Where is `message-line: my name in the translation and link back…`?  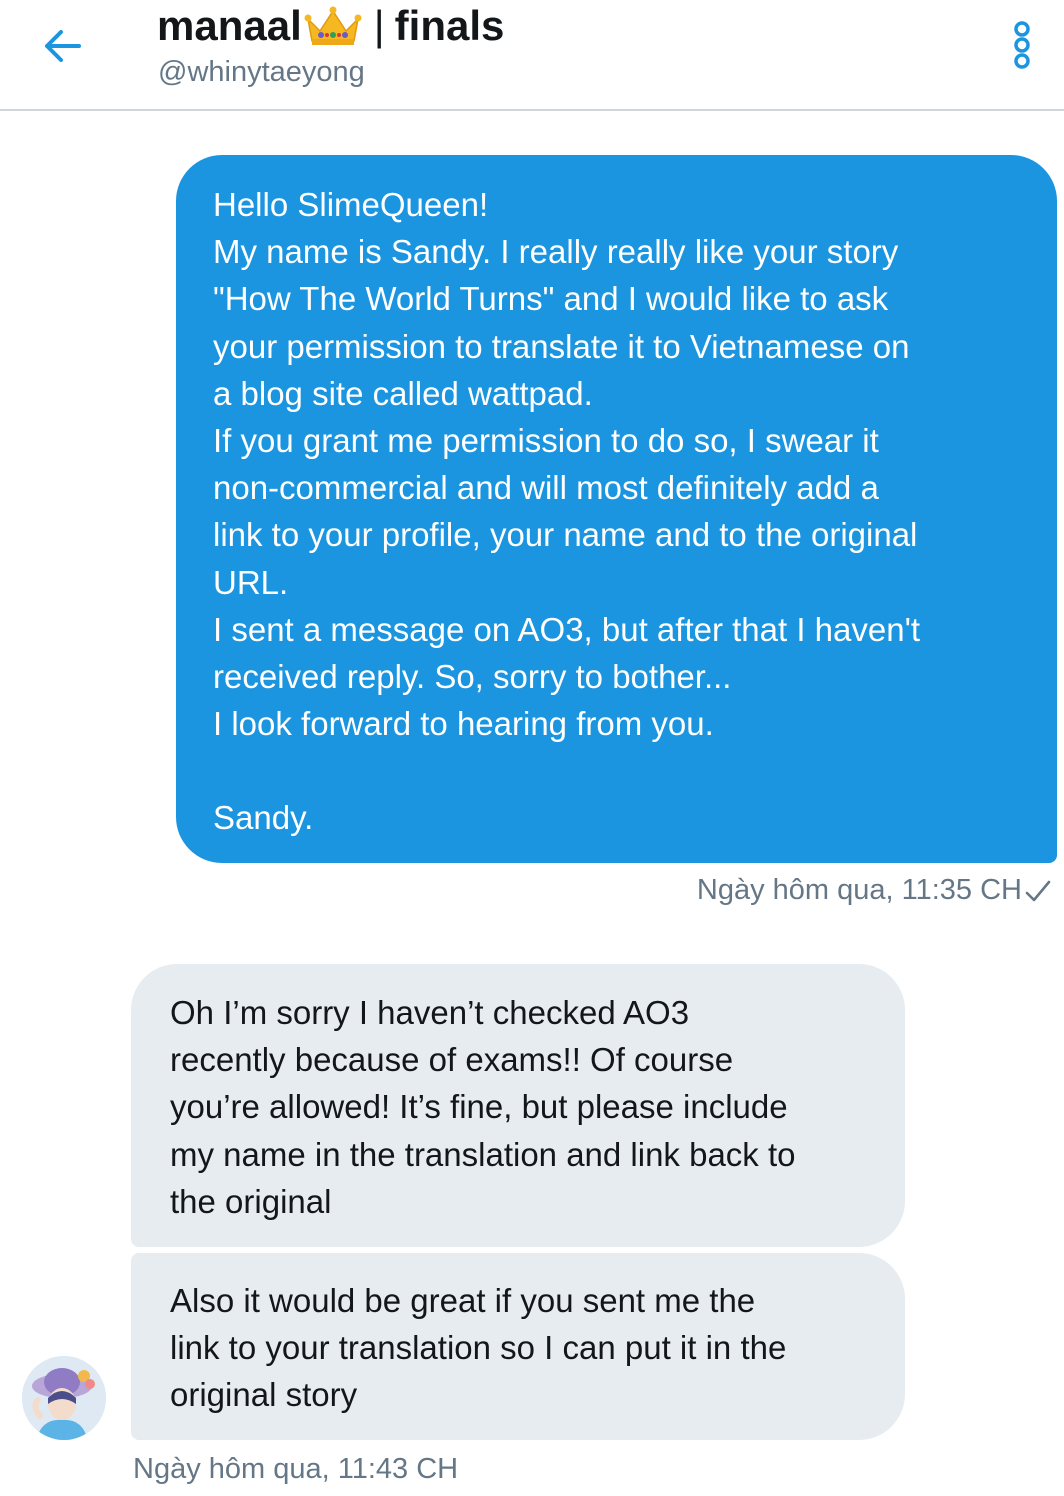
message-line: my name in the translation and link back… is located at coordinates (483, 1154).